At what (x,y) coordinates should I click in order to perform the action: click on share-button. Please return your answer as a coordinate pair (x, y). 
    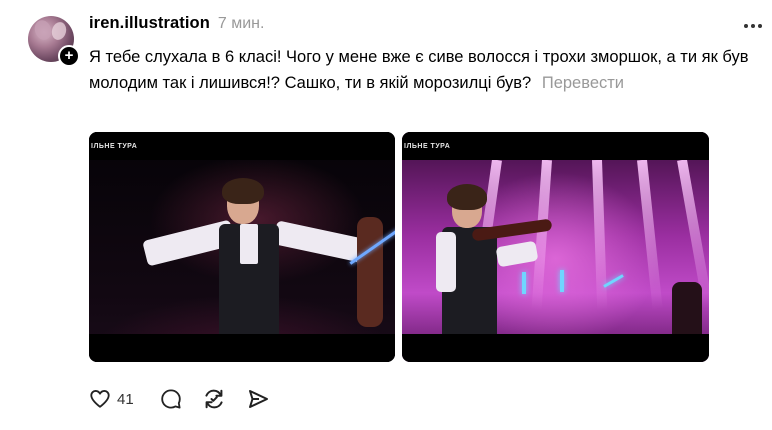
    Looking at the image, I should click on (258, 399).